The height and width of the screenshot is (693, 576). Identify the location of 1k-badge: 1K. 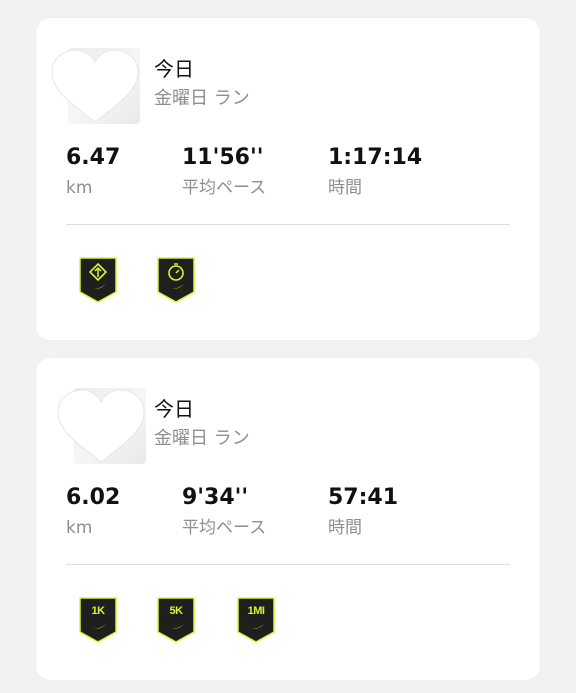
(98, 620).